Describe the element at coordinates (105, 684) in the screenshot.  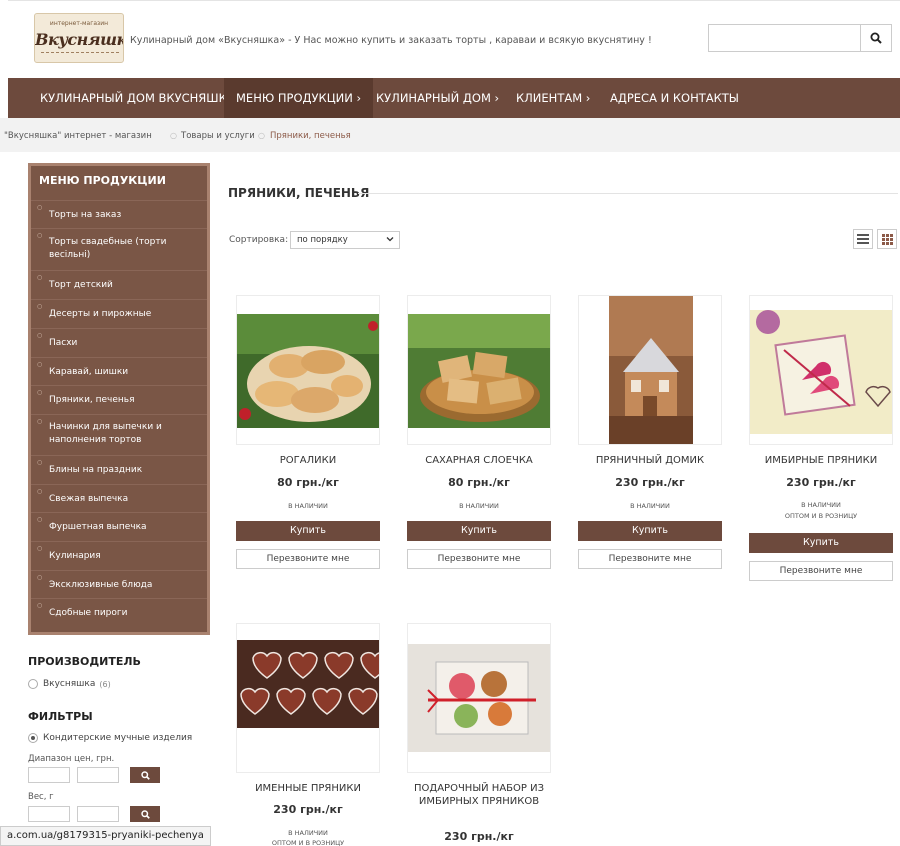
I see `producer-count: (6)` at that location.